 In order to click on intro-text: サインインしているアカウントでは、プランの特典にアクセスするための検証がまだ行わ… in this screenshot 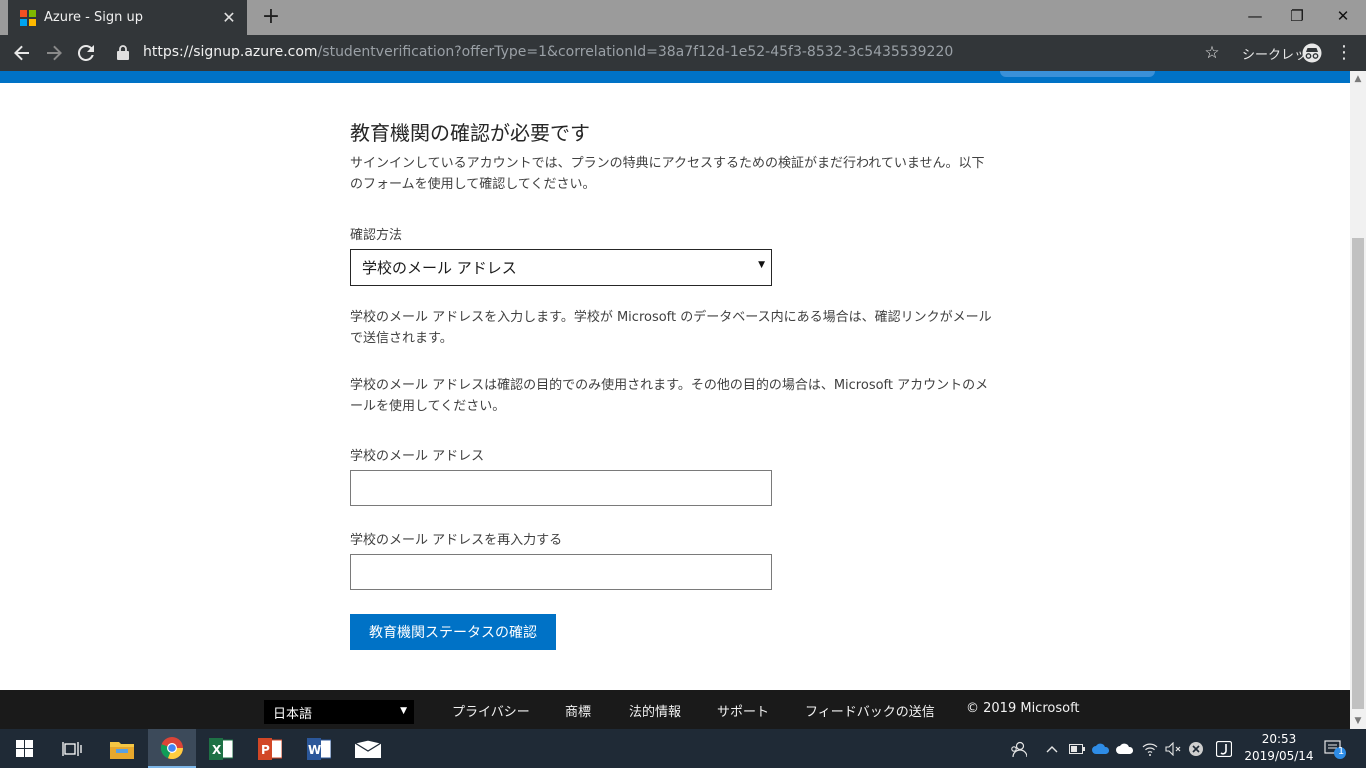, I will do `click(667, 174)`.